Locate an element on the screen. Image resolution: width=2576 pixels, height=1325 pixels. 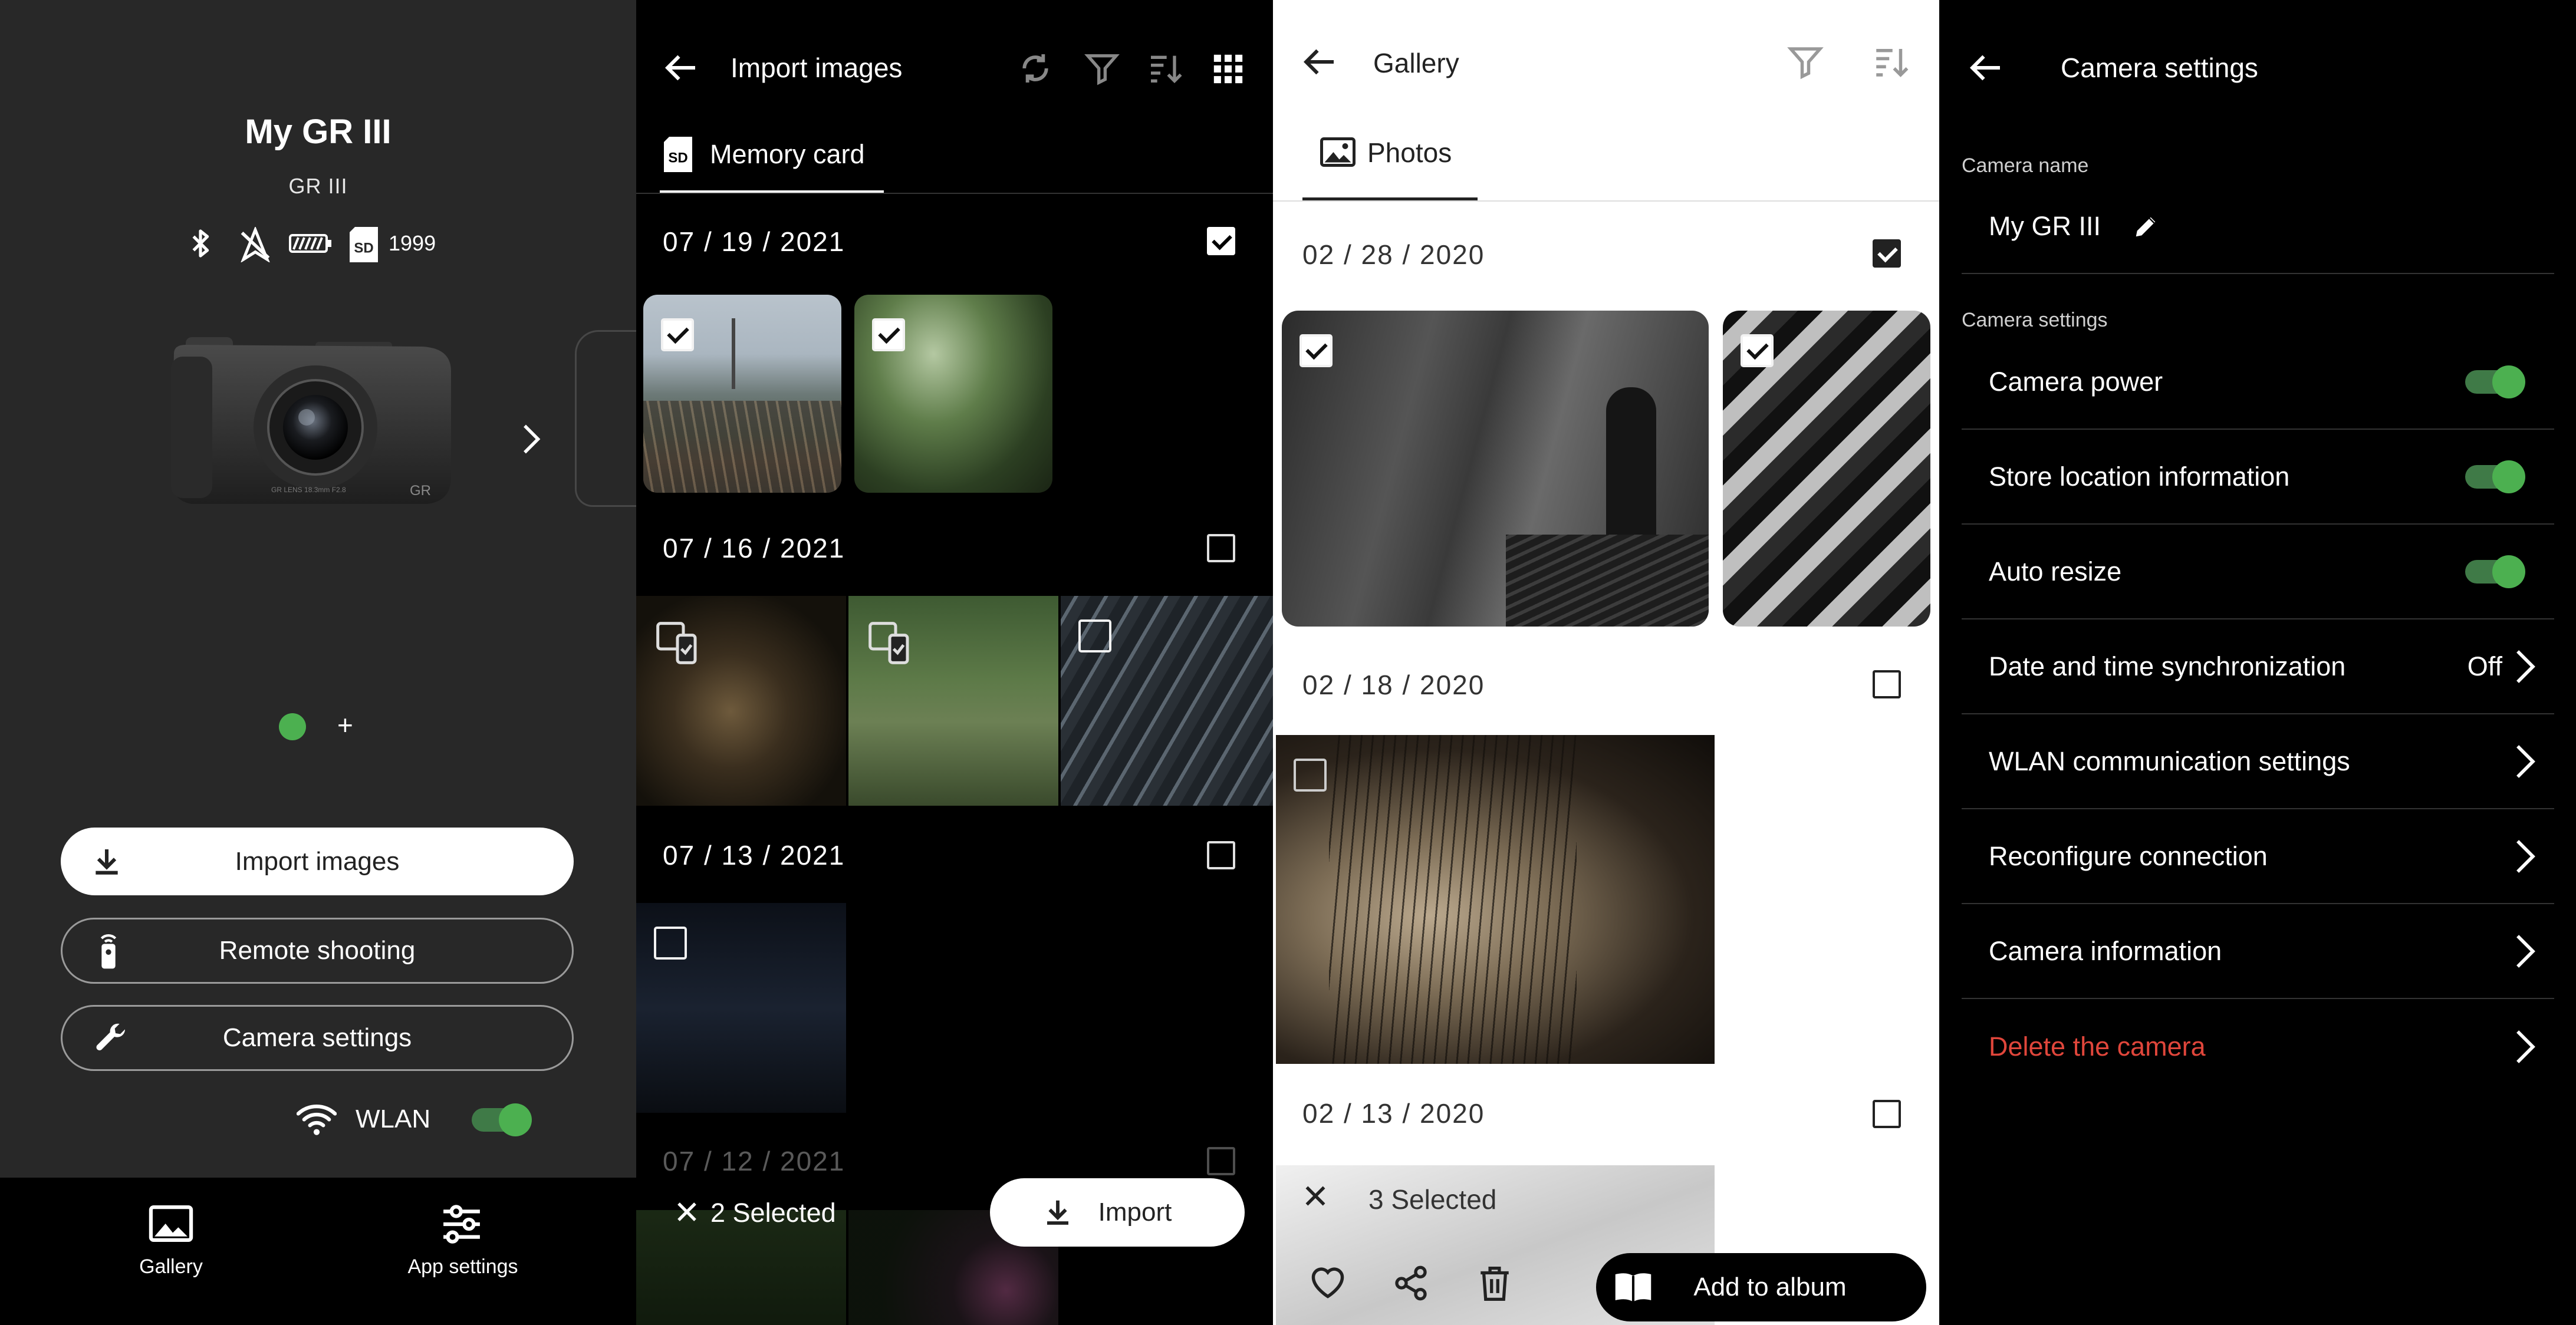
setting-row-delete-camera: Delete the camera is located at coordinates (2258, 1046).